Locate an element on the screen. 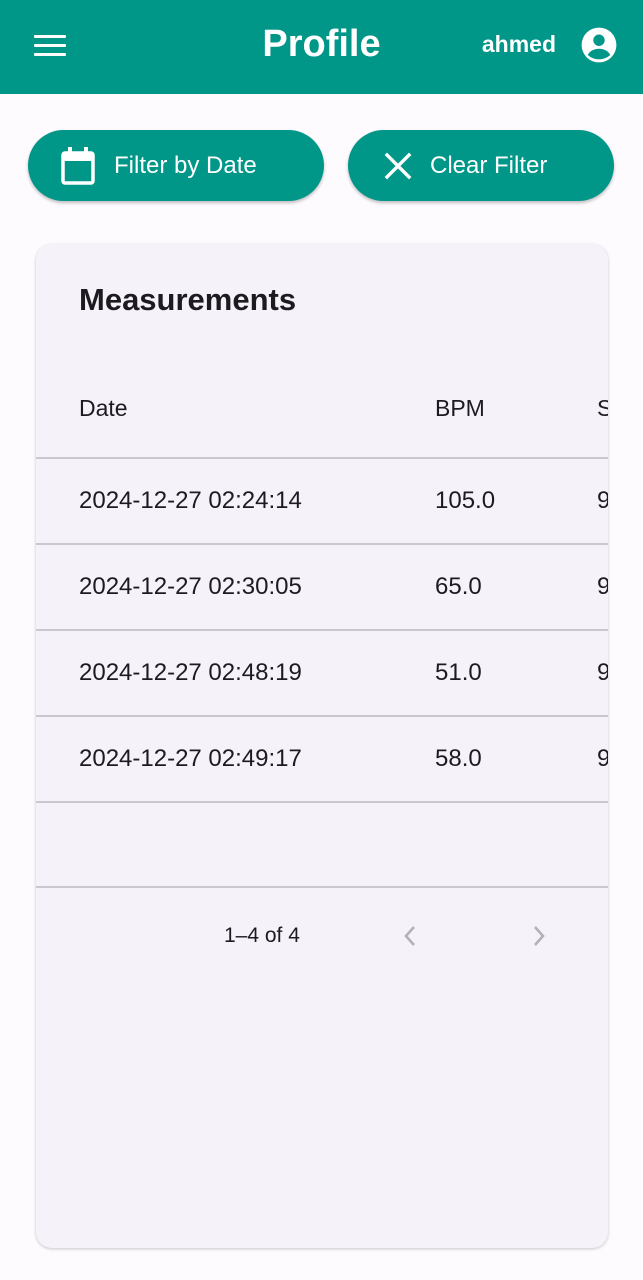  chevron-right-icon is located at coordinates (539, 936).